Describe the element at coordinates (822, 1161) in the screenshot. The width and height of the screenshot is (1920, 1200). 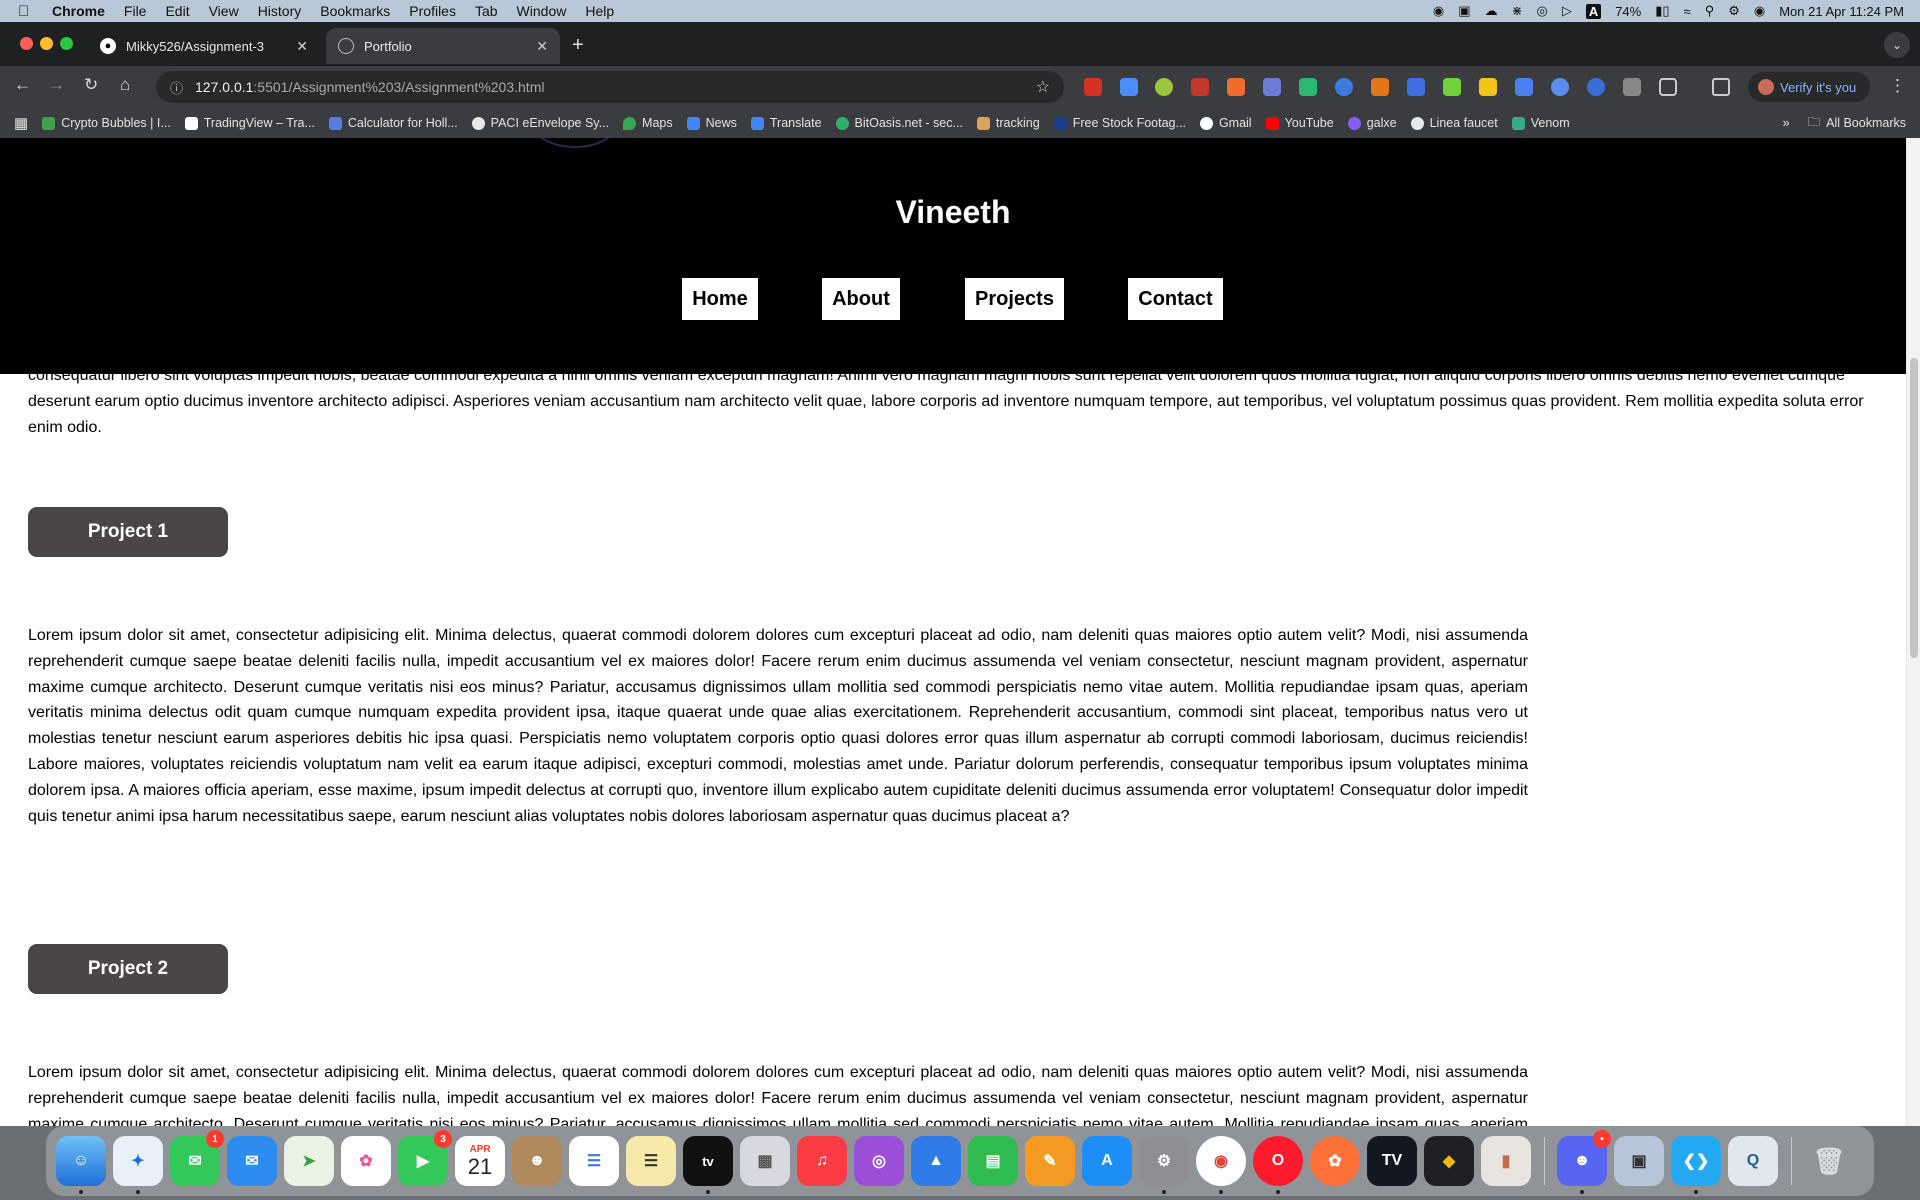
I see `music-icon: ♫` at that location.